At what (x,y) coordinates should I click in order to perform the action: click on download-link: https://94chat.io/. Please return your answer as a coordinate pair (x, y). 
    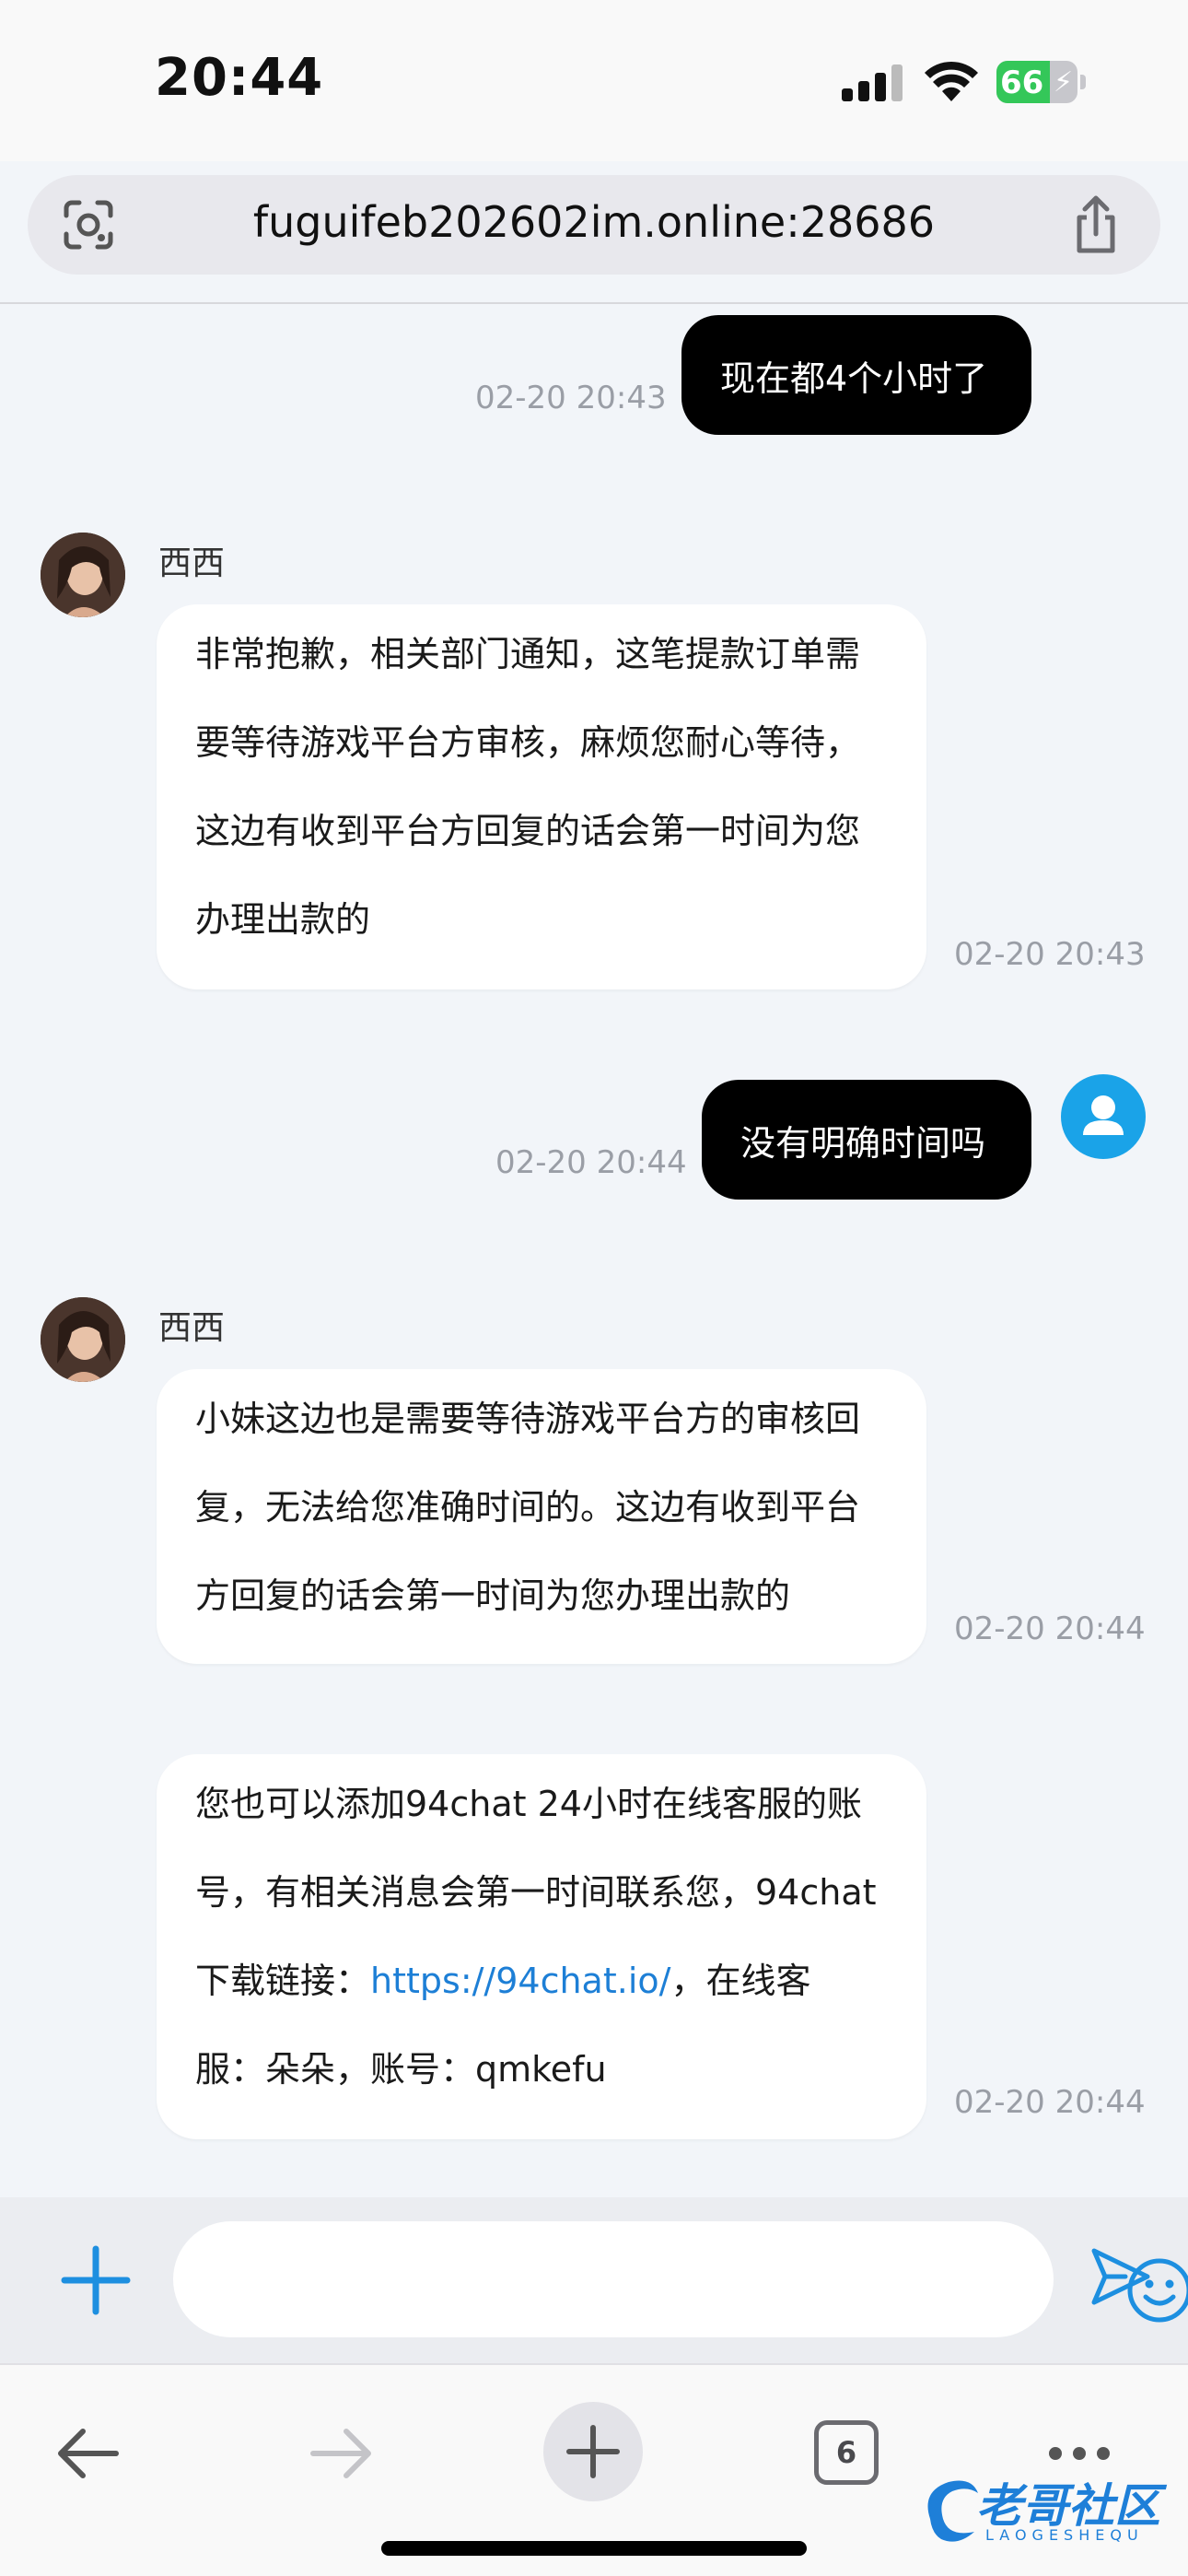
    Looking at the image, I should click on (520, 1981).